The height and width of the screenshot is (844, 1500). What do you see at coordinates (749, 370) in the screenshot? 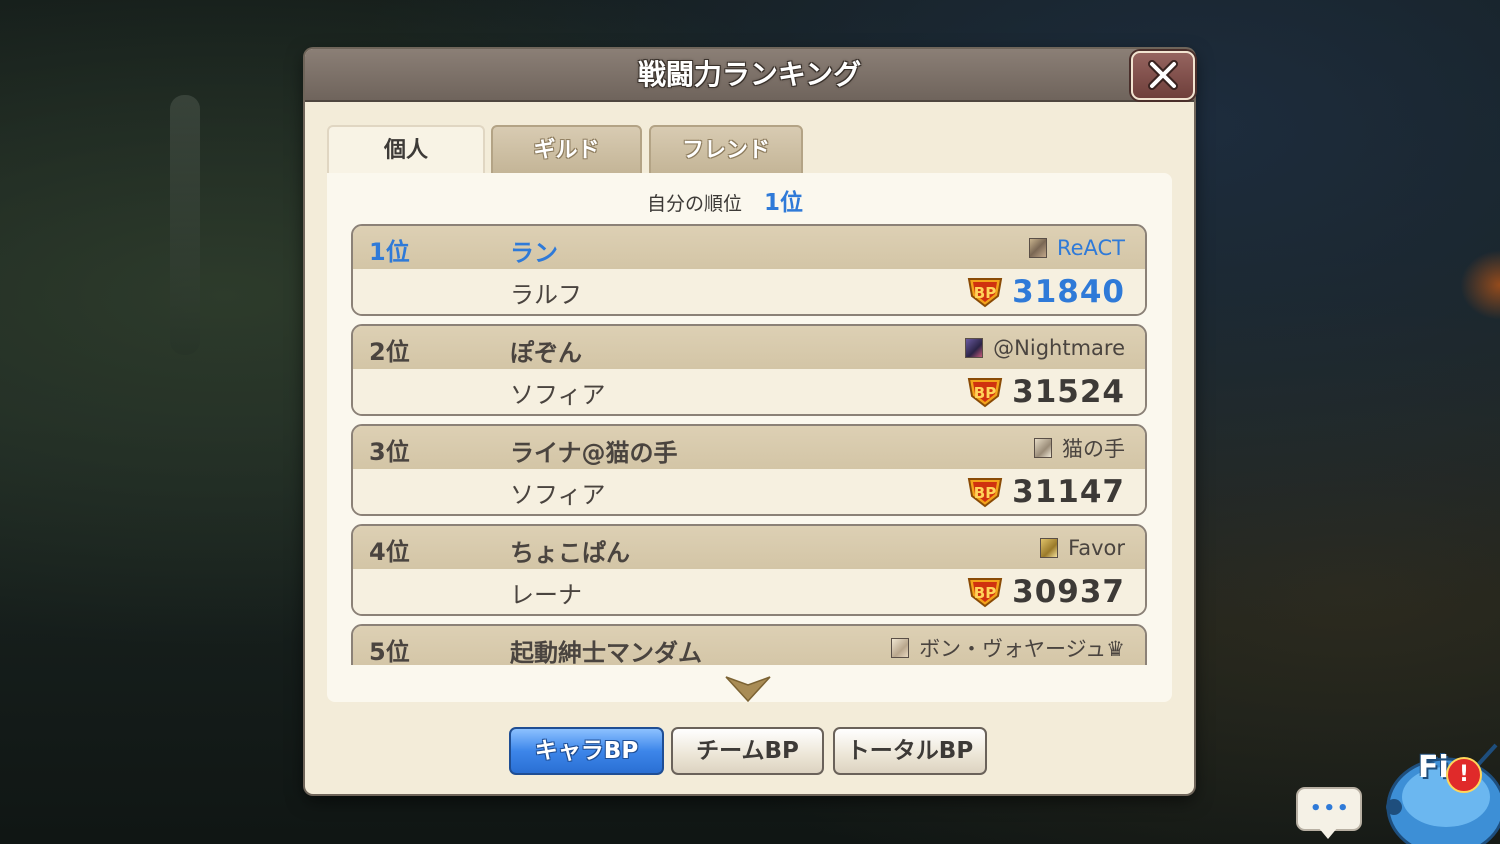
I see `ranking-row: 2位 ぽぞん @Nightmare ソフィア BP 31524` at bounding box center [749, 370].